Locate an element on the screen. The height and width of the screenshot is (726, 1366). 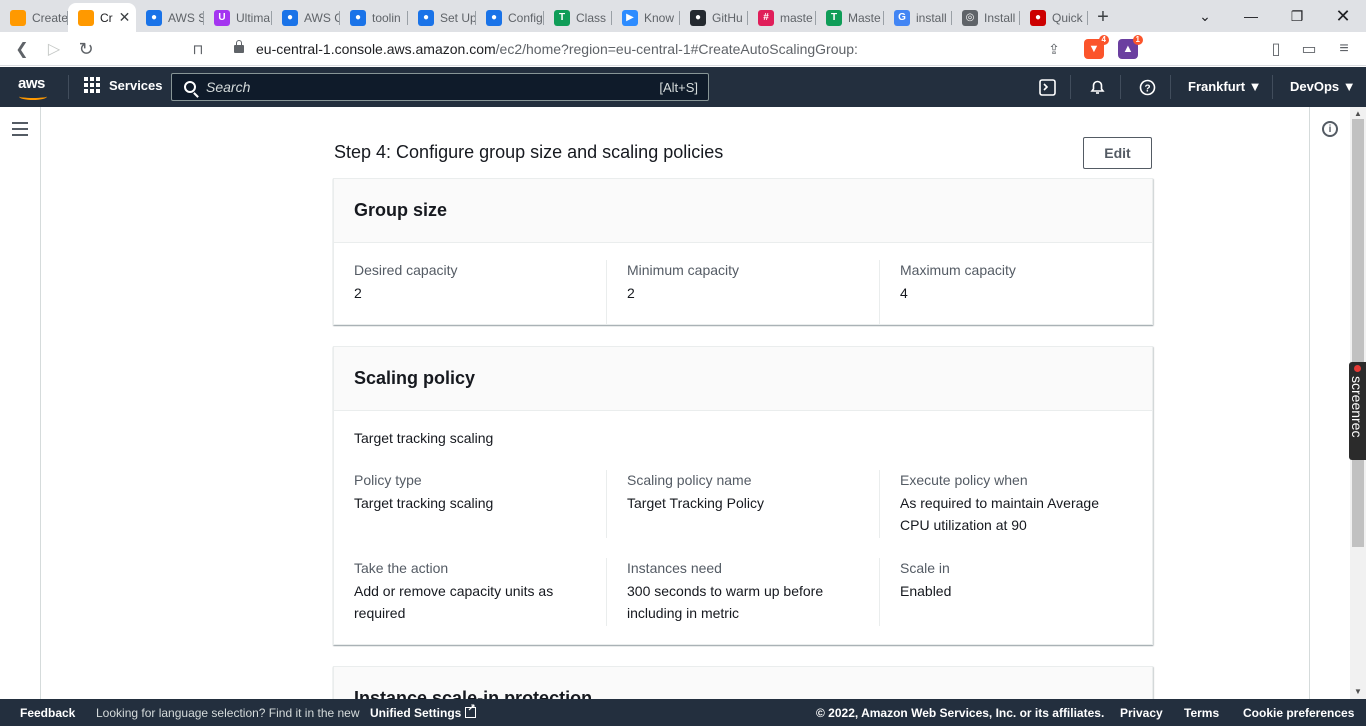
browser-tab: # maste is located at coordinates (782, 17).